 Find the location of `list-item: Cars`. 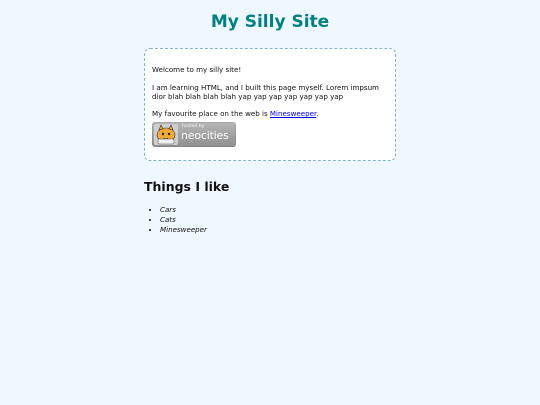

list-item: Cars is located at coordinates (183, 210).